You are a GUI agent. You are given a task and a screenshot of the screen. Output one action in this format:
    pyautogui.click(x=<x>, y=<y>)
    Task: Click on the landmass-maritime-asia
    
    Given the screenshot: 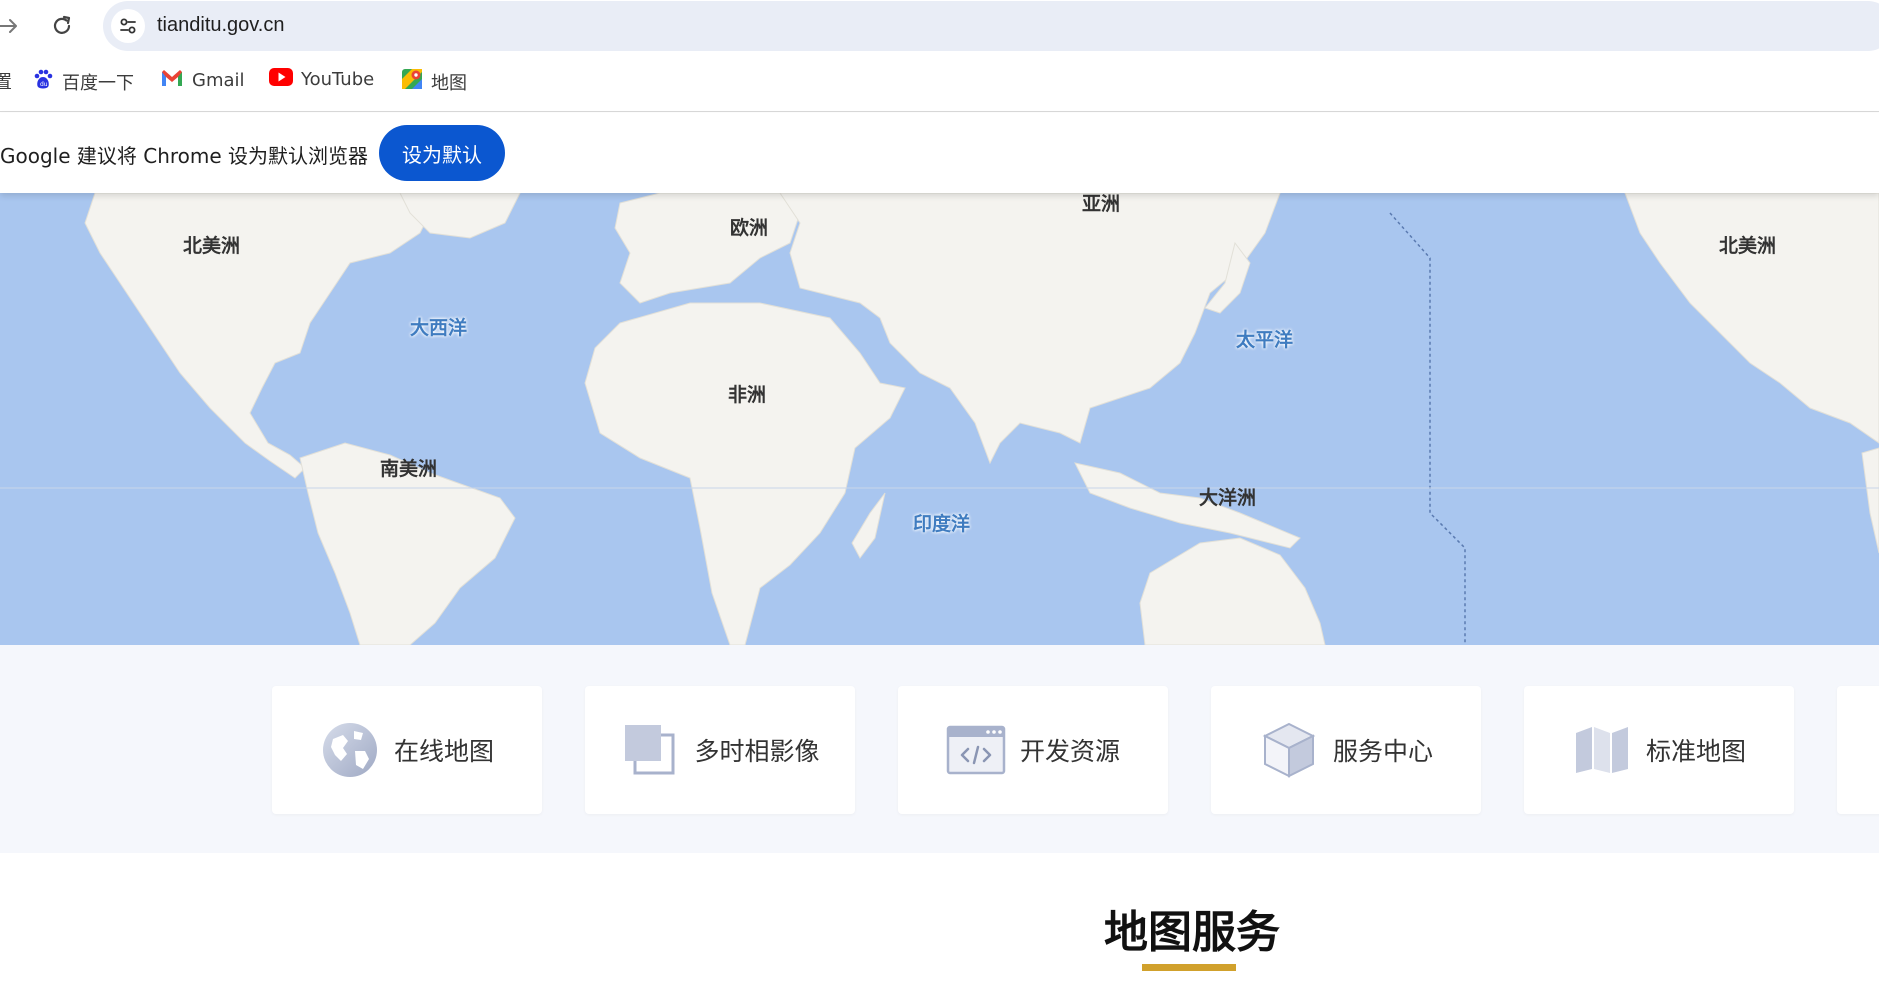 What is the action you would take?
    pyautogui.click(x=1187, y=505)
    